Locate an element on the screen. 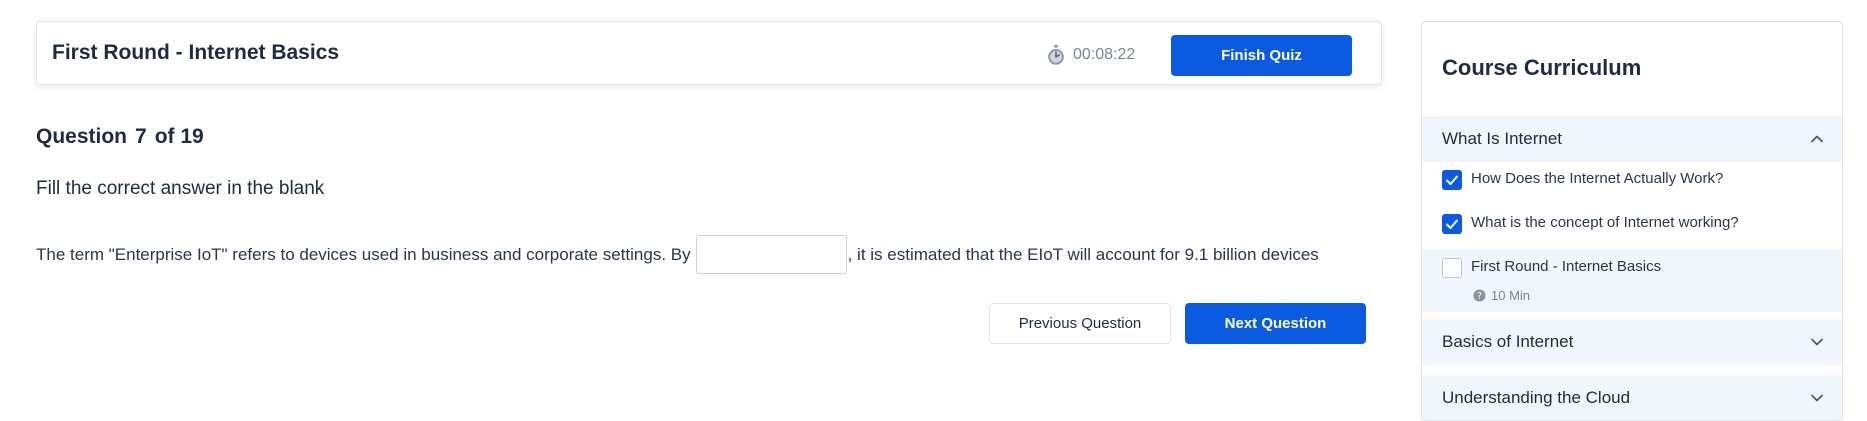 Image resolution: width=1867 pixels, height=421 pixels. quiz-timer: 00:08:22 is located at coordinates (1090, 55).